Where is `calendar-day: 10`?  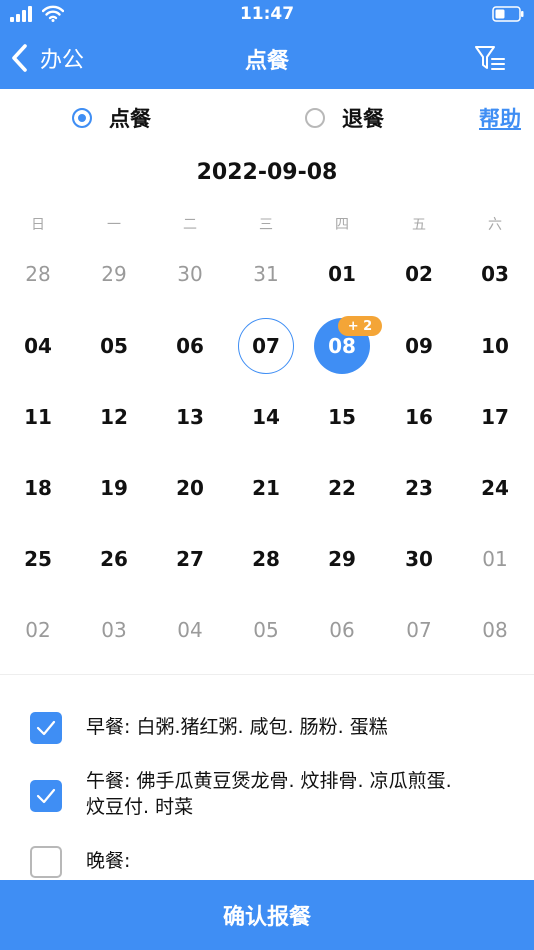 calendar-day: 10 is located at coordinates (495, 346).